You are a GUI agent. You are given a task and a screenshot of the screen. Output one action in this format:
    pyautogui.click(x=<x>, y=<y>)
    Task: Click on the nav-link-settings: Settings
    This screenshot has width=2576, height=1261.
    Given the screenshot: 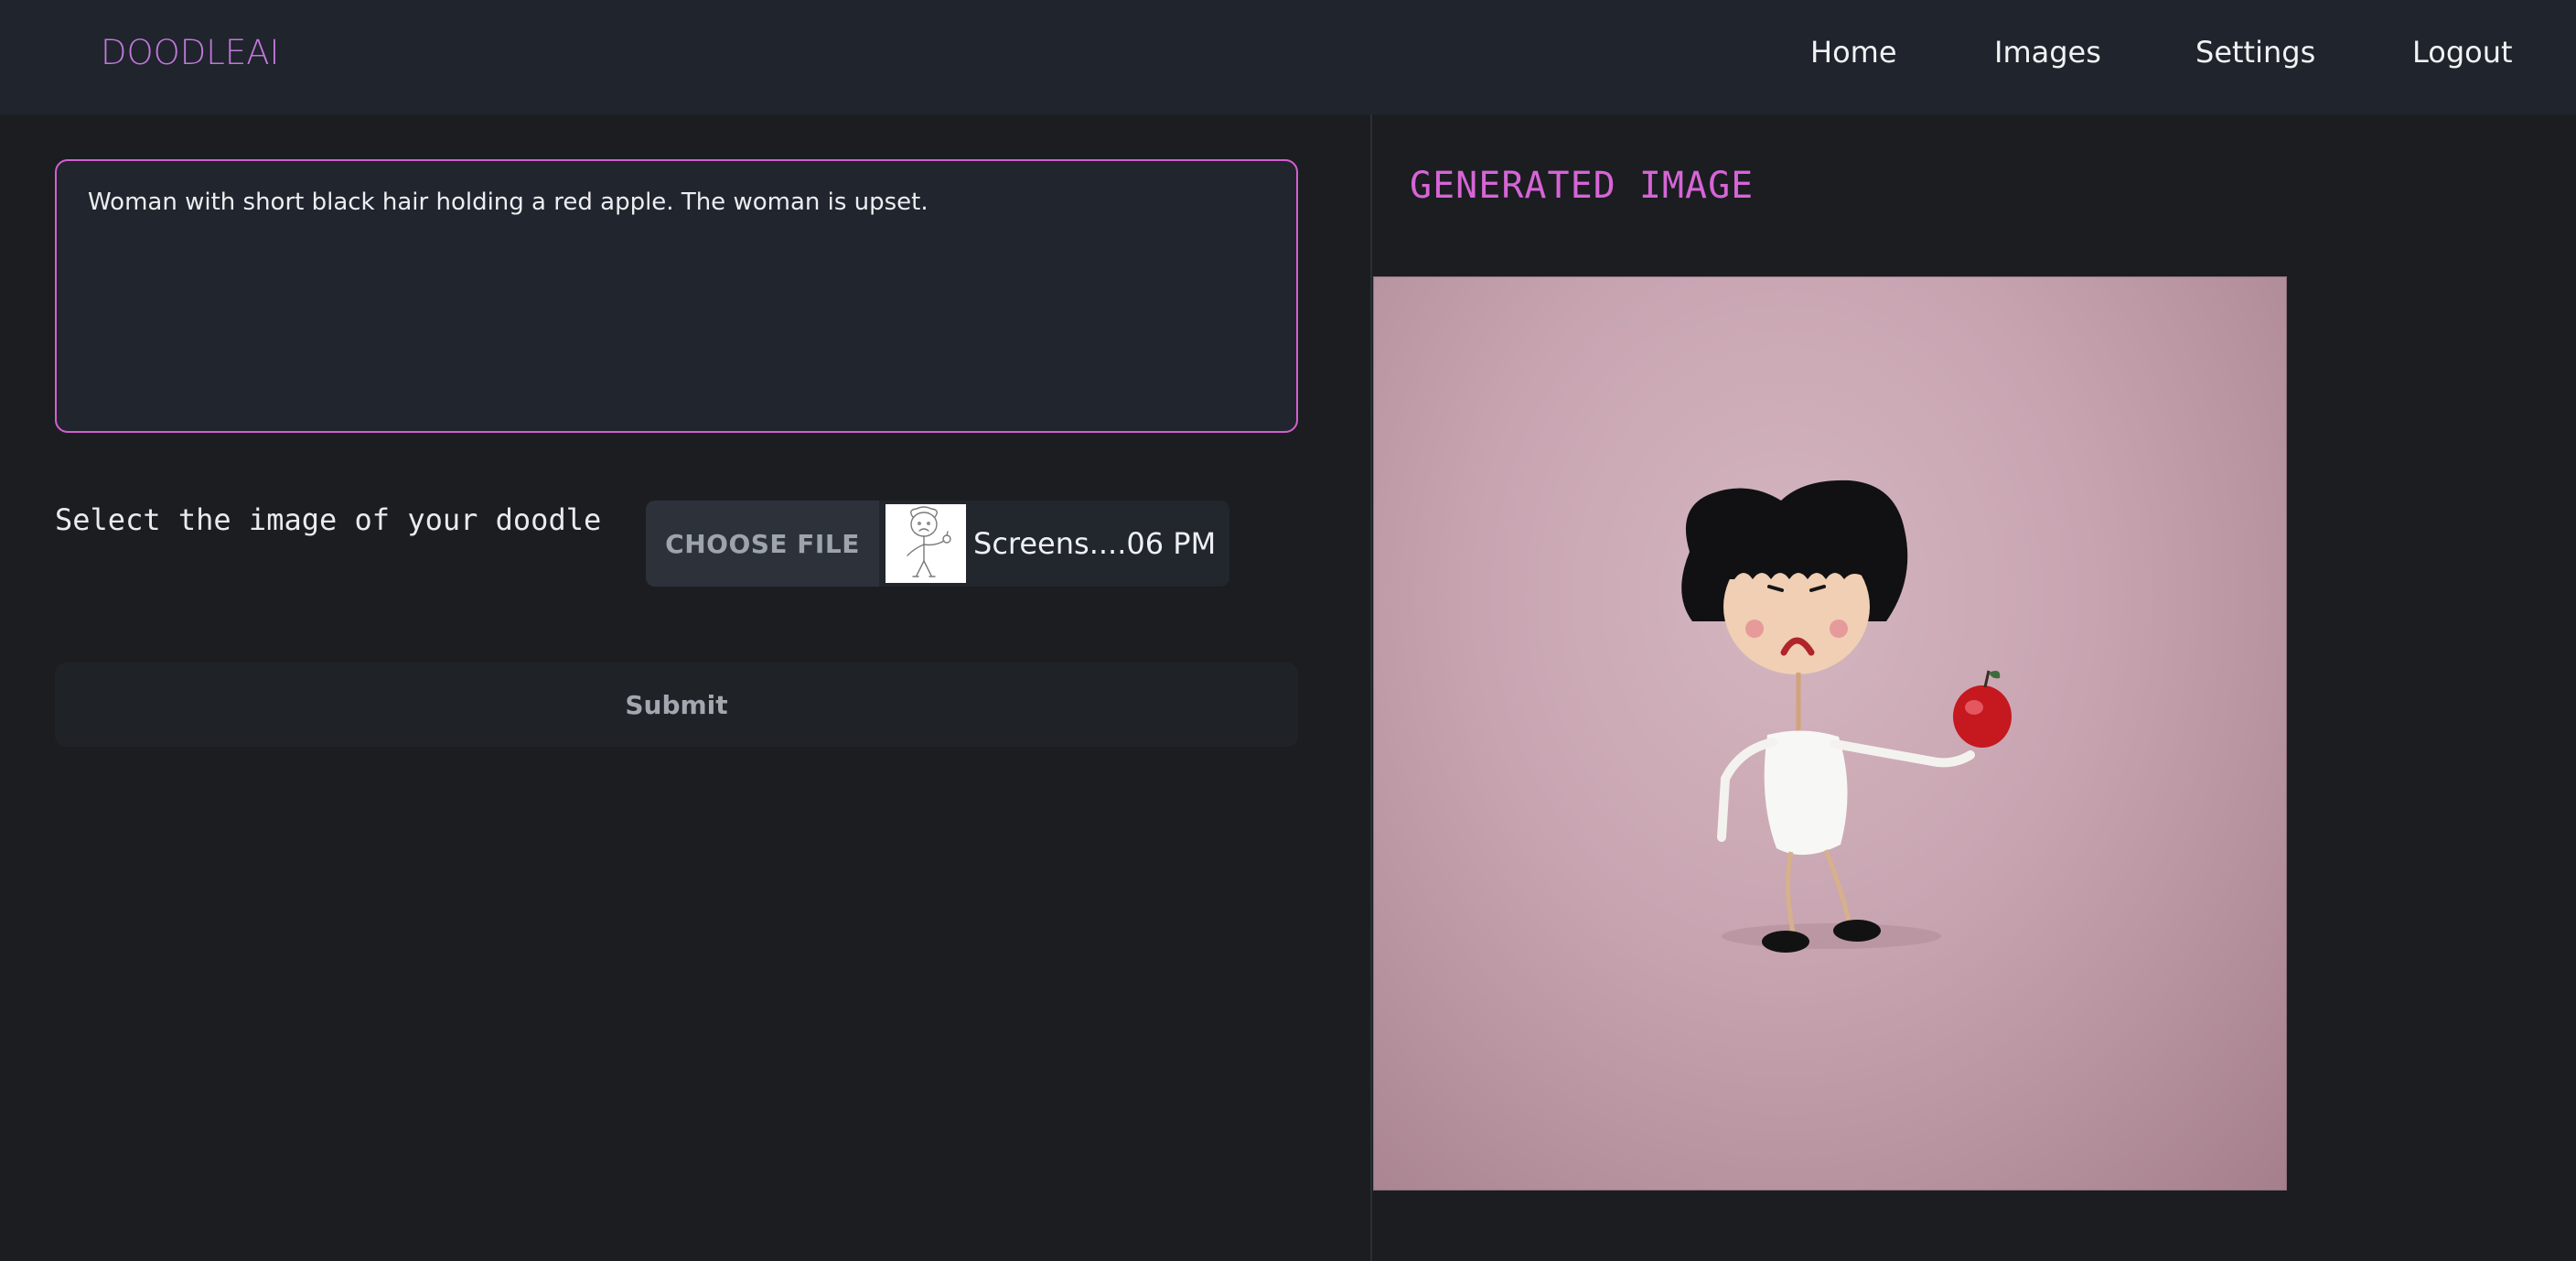 What is the action you would take?
    pyautogui.click(x=2255, y=52)
    